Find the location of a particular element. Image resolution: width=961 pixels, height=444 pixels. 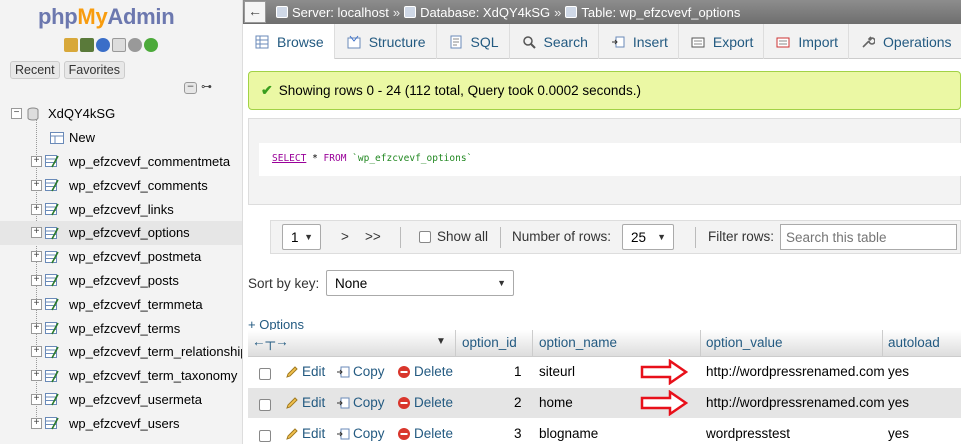

table-name: wp_efzcvevf_term_taxonomy is located at coordinates (153, 375).